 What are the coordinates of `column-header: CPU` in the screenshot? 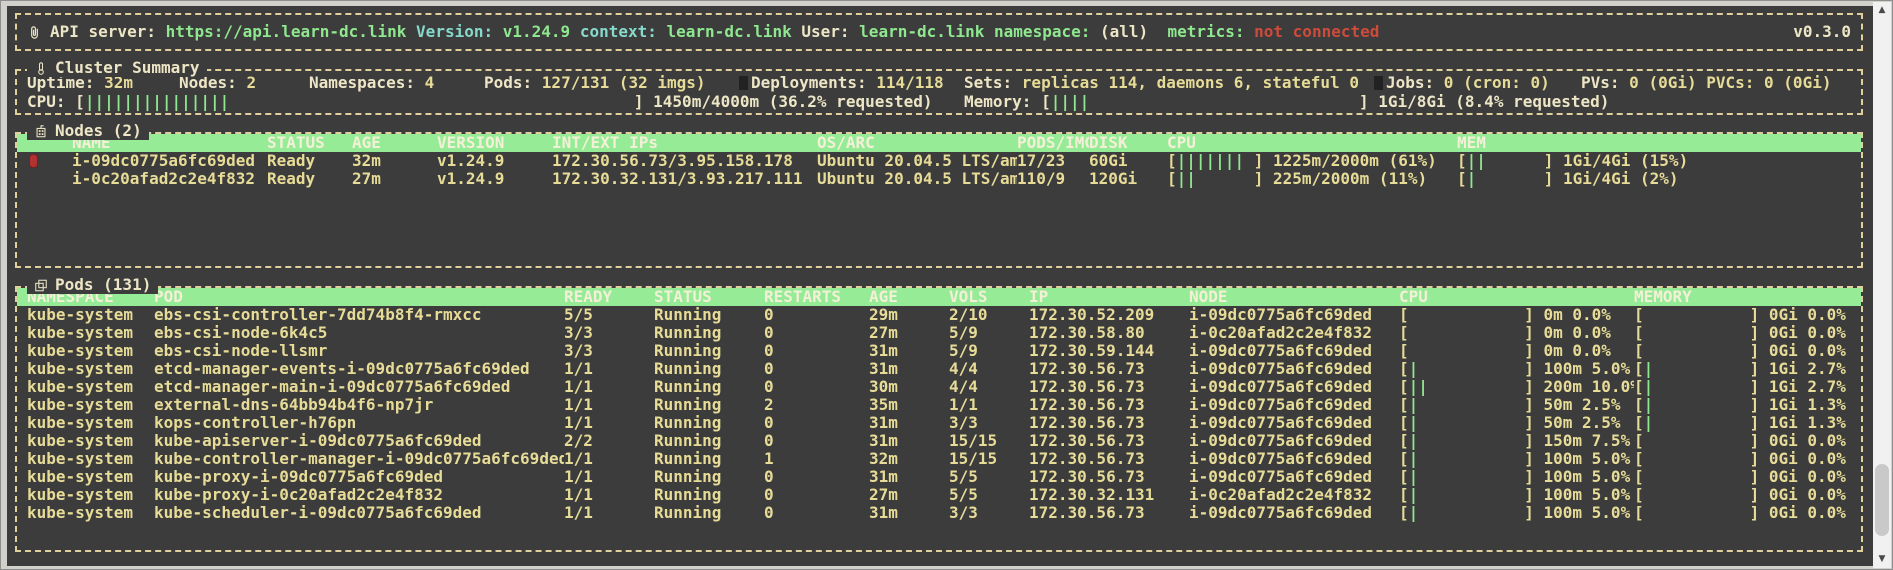 It's located at (1181, 143).